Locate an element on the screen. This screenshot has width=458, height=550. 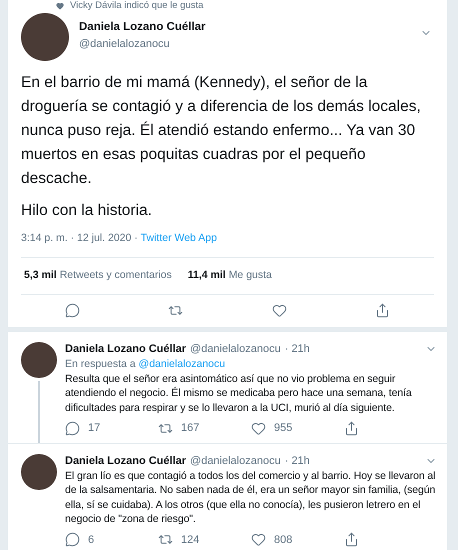
action-count: 808 is located at coordinates (283, 540).